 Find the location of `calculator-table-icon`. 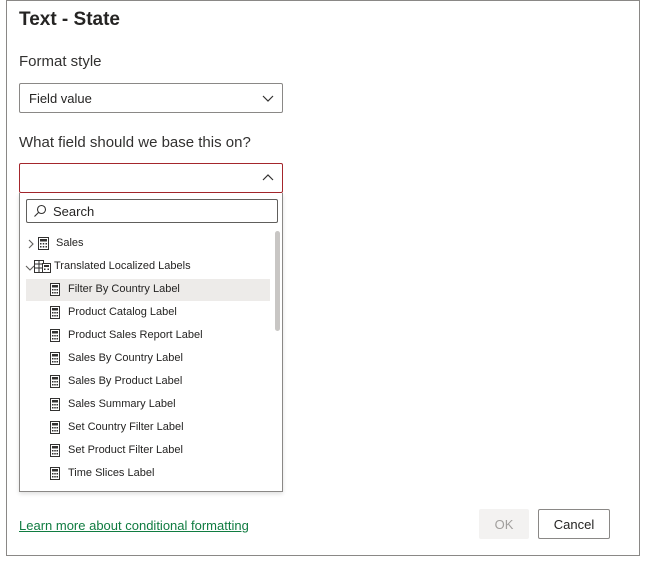

calculator-table-icon is located at coordinates (43, 243).